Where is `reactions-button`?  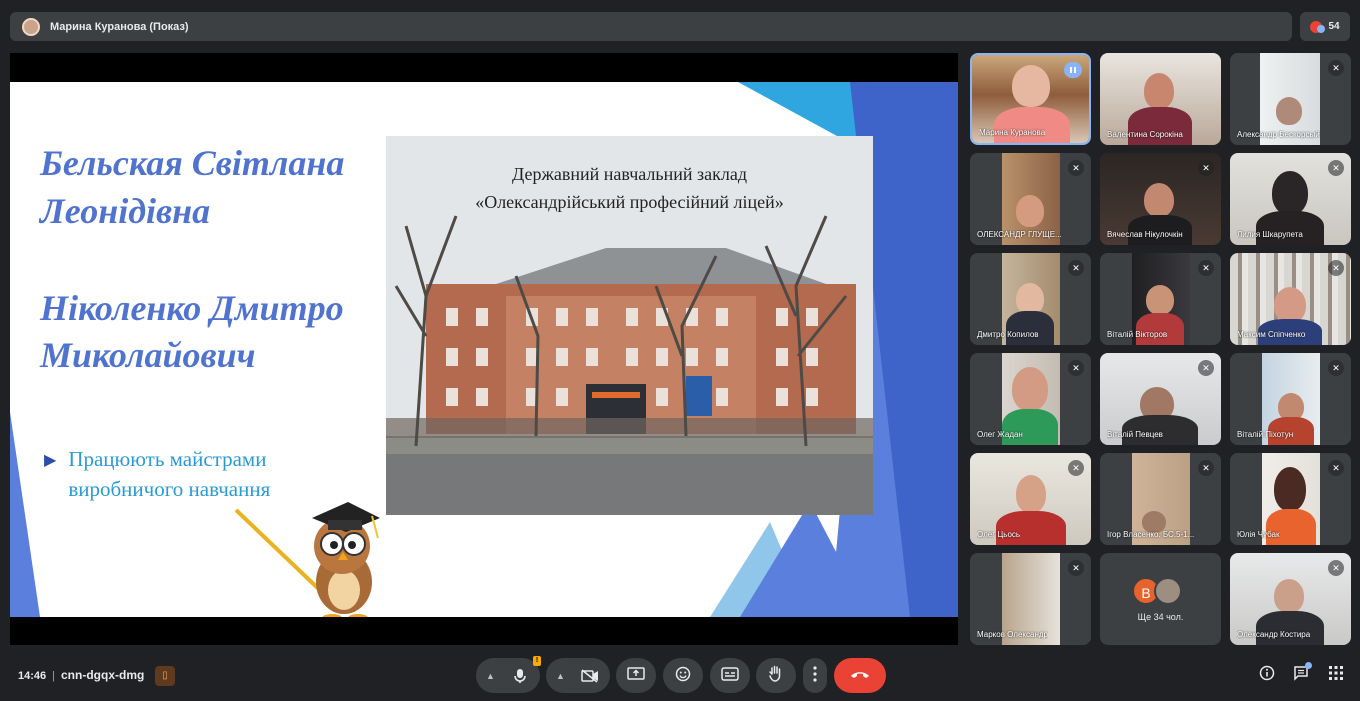
reactions-button is located at coordinates (683, 675).